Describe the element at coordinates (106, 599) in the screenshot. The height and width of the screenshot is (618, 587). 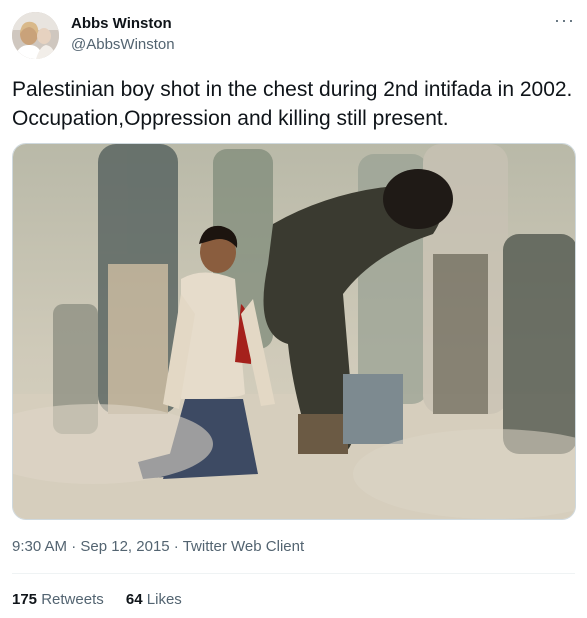
I see `tweet-stats: 175 Retweets 64 Likes` at that location.